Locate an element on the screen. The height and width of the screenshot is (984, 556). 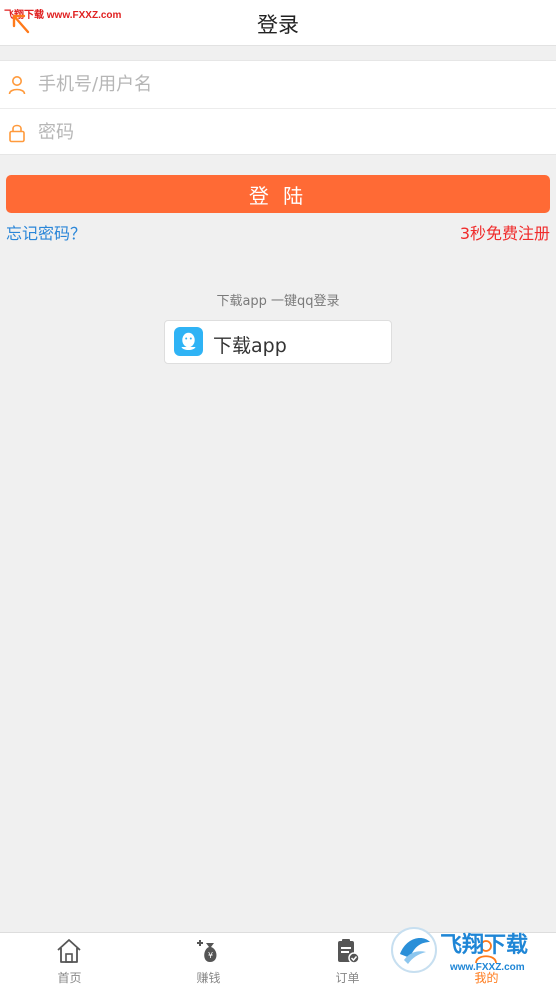
download-app-button: 下载app is located at coordinates (278, 342).